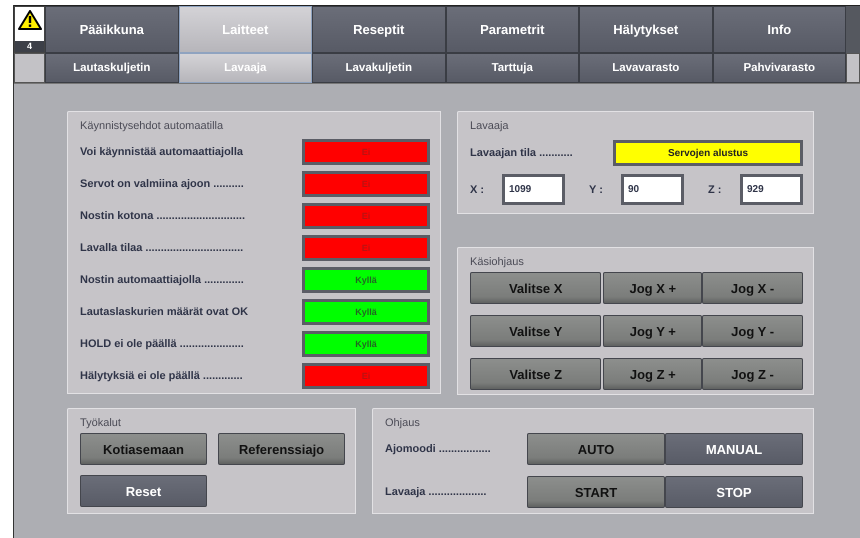 The width and height of the screenshot is (860, 538). I want to click on nav-tab: Parametrit, so click(512, 29).